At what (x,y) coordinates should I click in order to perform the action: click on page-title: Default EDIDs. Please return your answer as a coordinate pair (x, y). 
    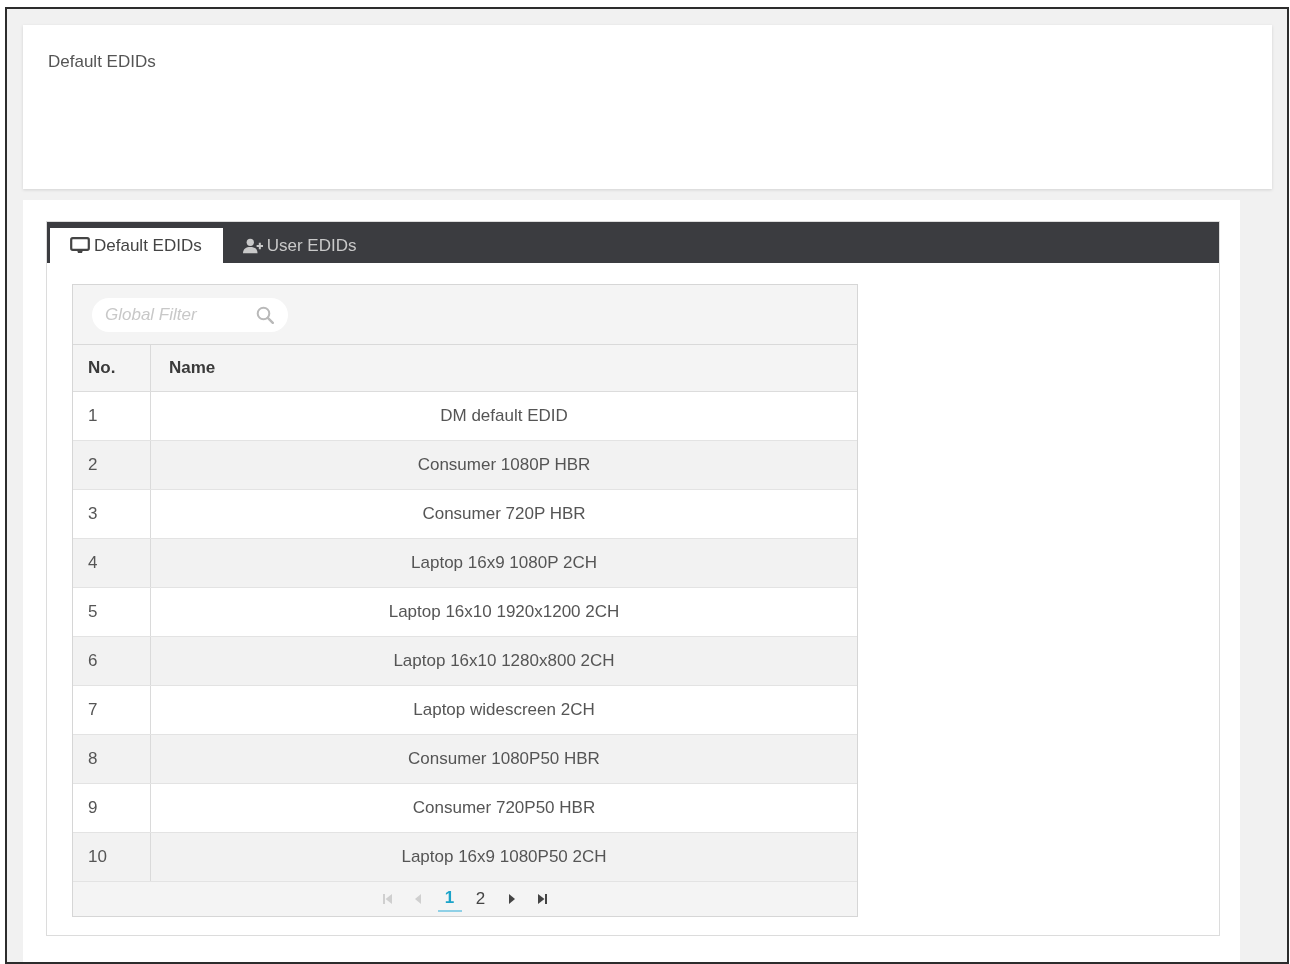
    Looking at the image, I should click on (102, 61).